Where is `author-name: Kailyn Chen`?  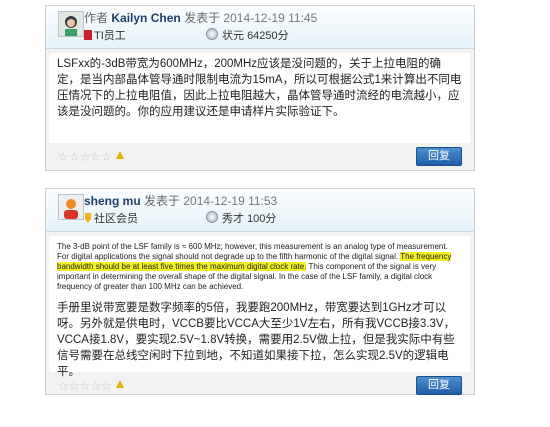 author-name: Kailyn Chen is located at coordinates (145, 18).